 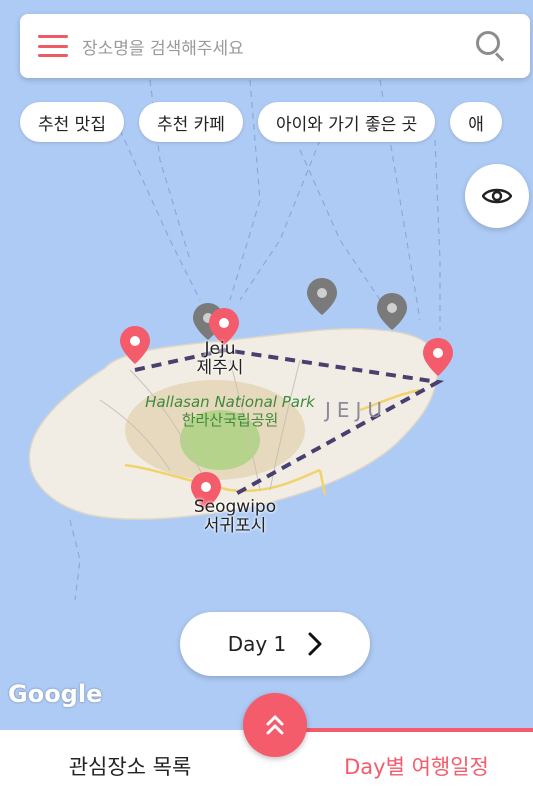 I want to click on eye-icon, so click(x=497, y=196).